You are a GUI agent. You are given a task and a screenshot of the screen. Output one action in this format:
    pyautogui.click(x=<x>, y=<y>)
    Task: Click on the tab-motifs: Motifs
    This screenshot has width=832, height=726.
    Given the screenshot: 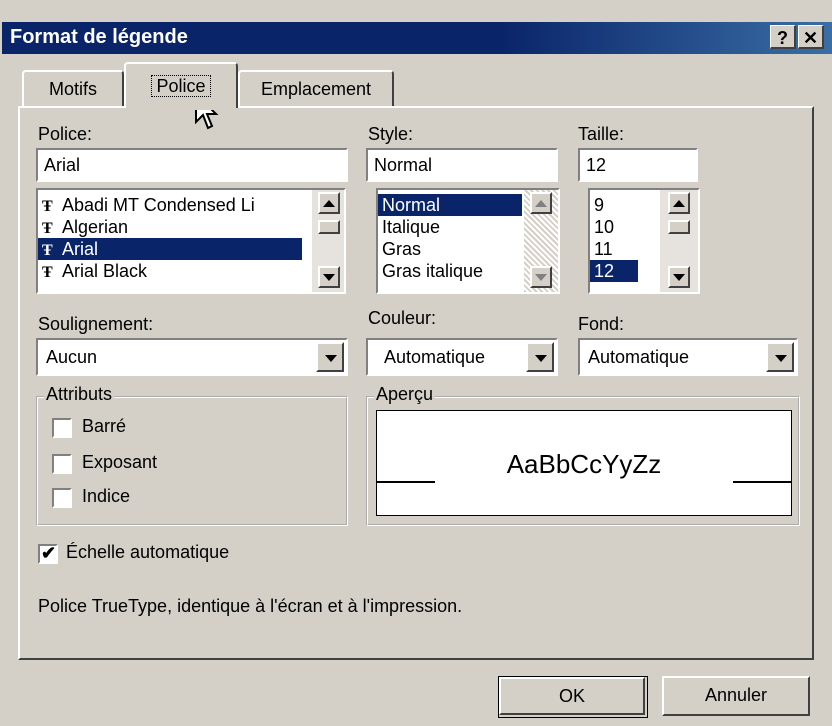 What is the action you would take?
    pyautogui.click(x=73, y=89)
    